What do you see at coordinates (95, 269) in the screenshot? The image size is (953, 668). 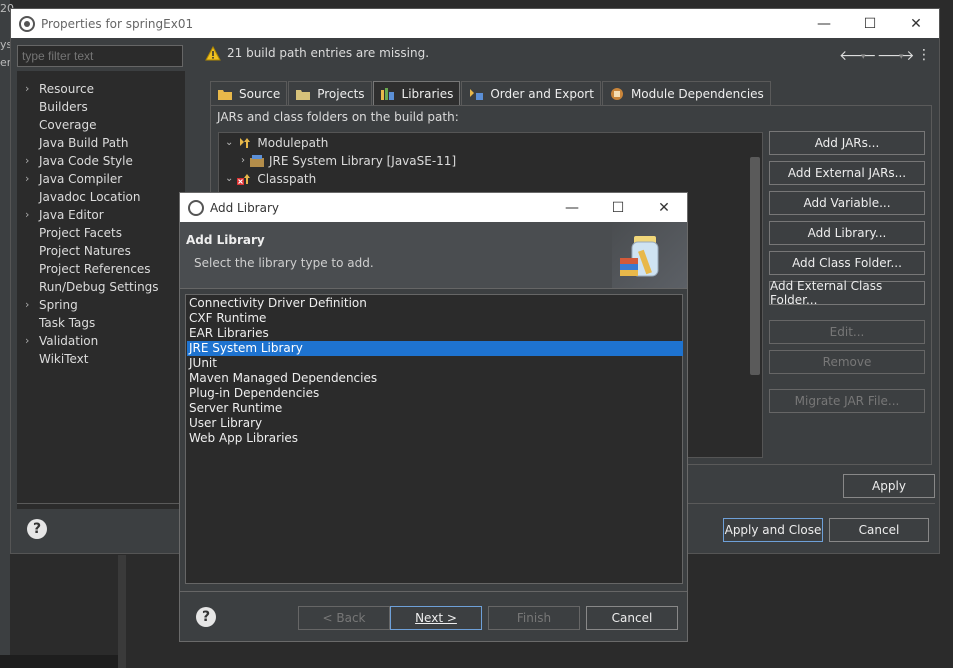 I see `nav-item-project-references: Project References` at bounding box center [95, 269].